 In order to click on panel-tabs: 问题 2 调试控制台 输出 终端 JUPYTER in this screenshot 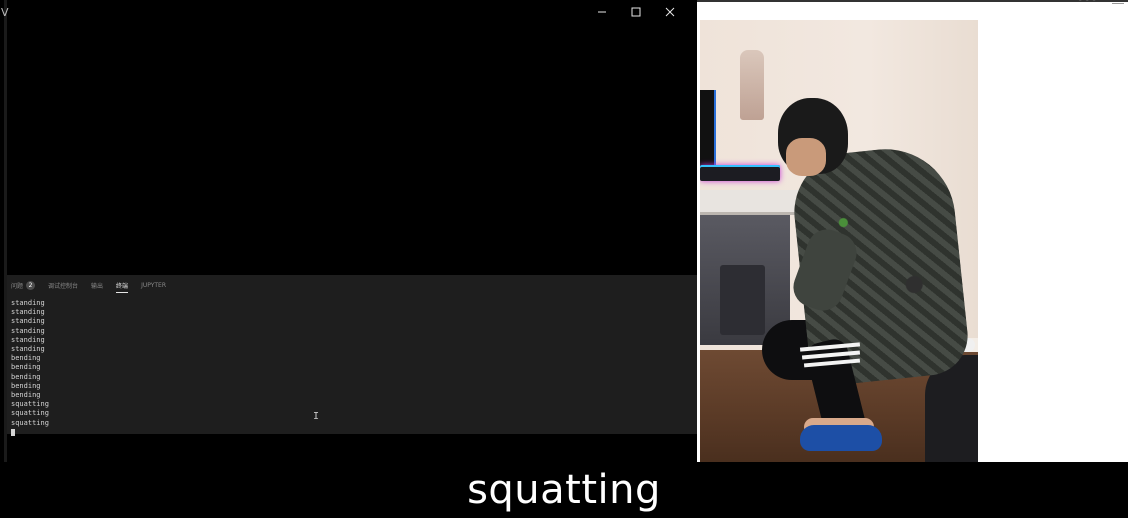, I will do `click(352, 284)`.